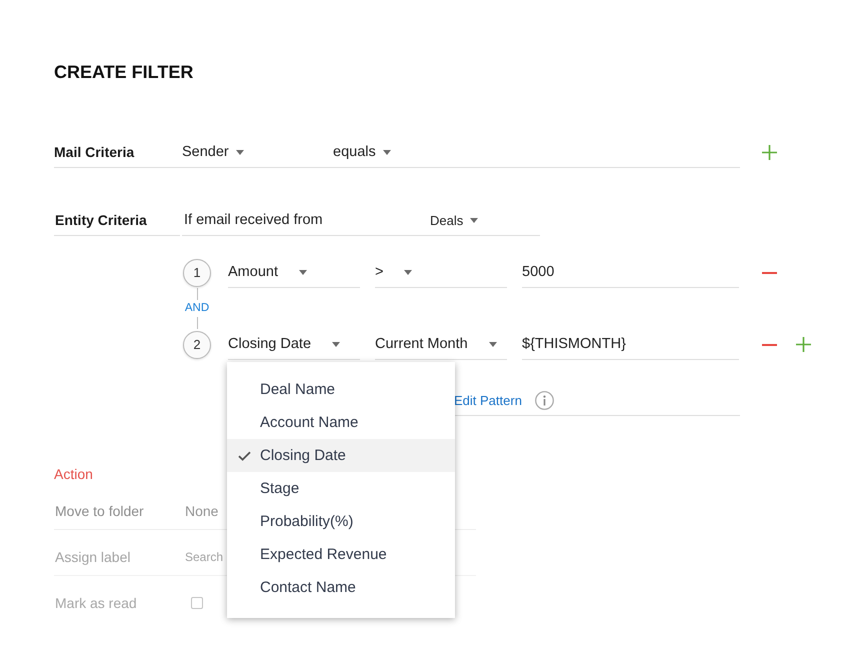  I want to click on operator-dropdown: >, so click(441, 272).